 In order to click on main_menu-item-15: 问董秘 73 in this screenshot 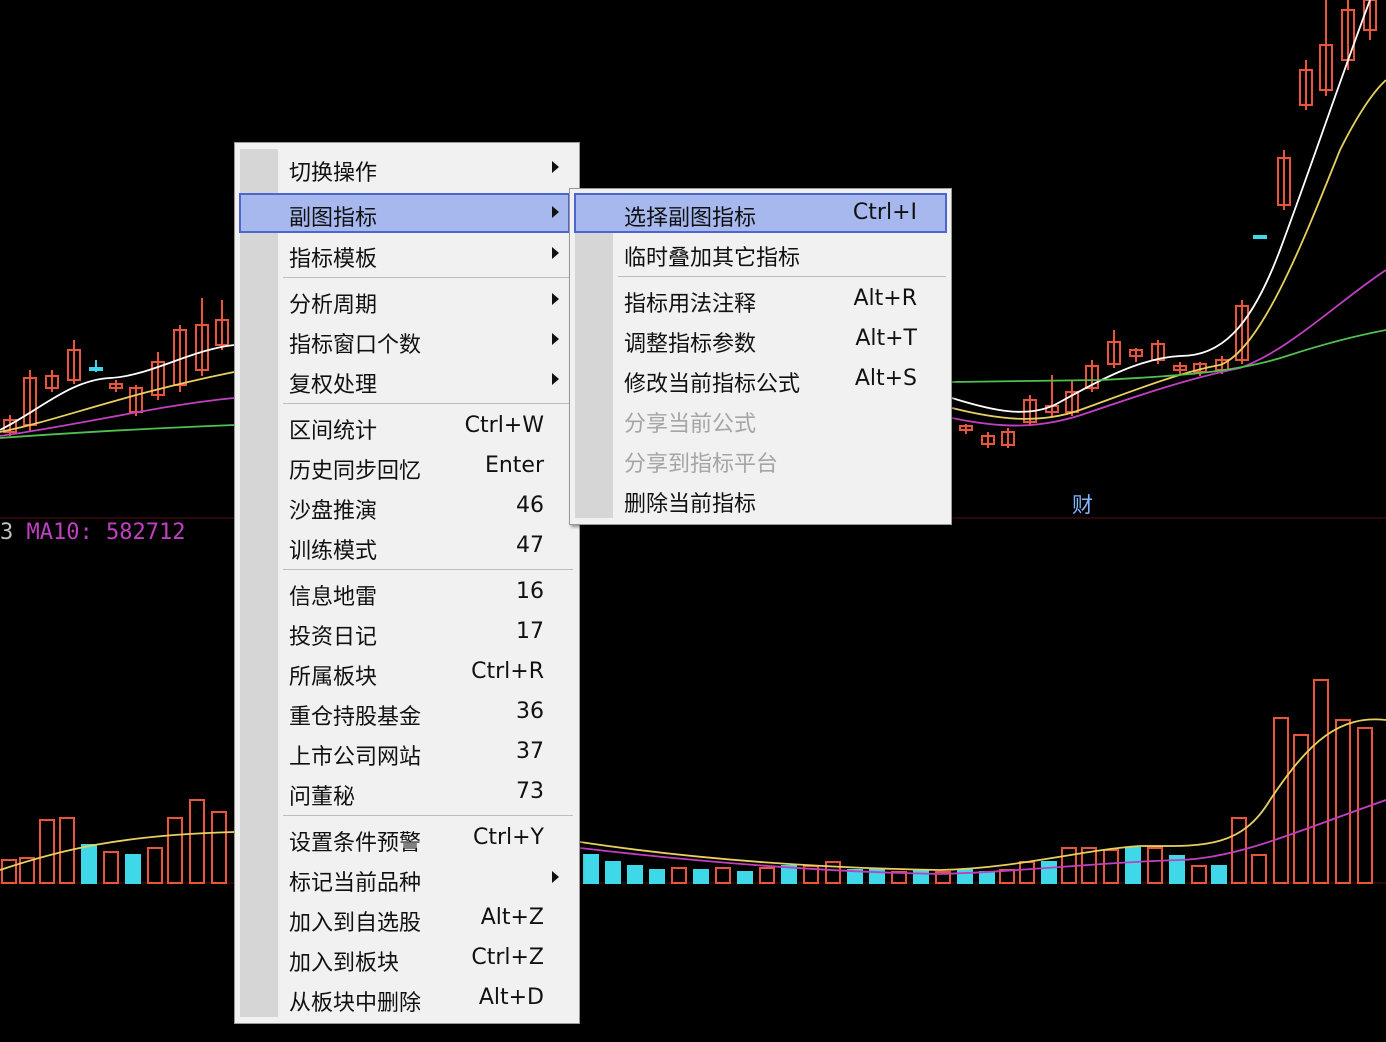, I will do `click(404, 792)`.